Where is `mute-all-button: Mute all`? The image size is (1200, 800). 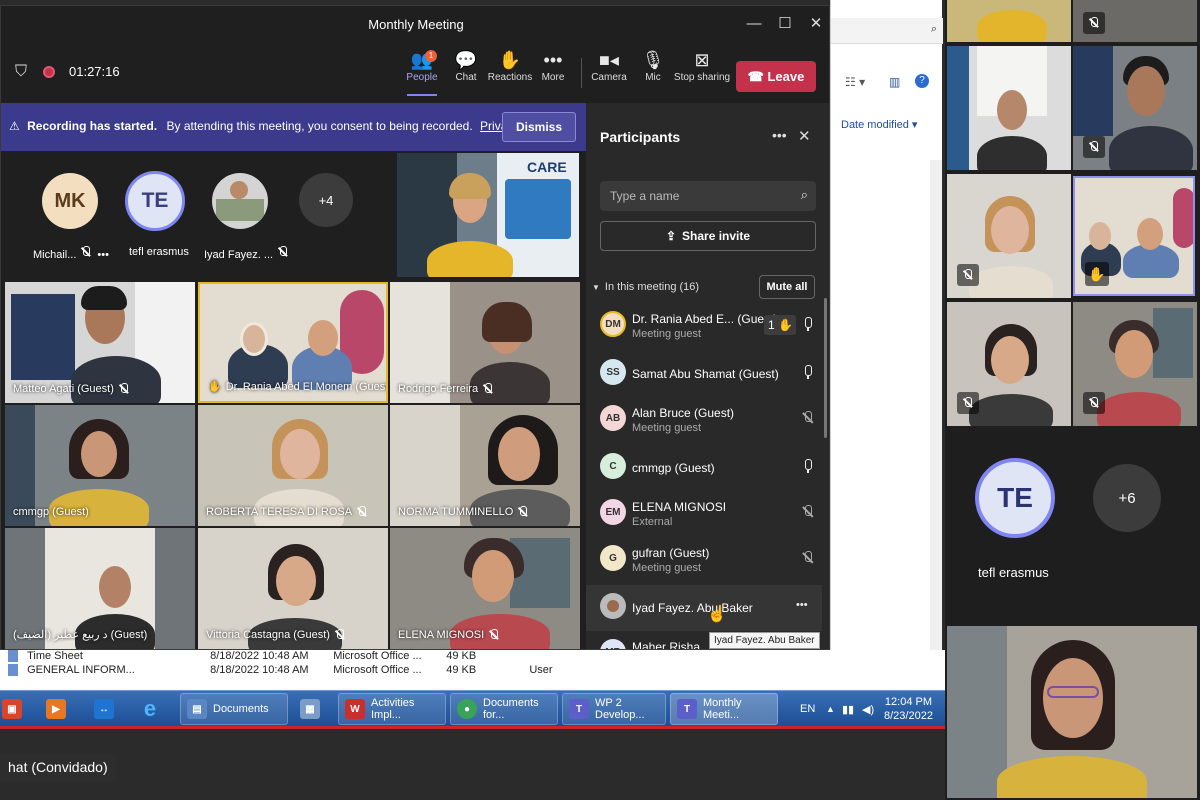
mute-all-button: Mute all is located at coordinates (787, 287).